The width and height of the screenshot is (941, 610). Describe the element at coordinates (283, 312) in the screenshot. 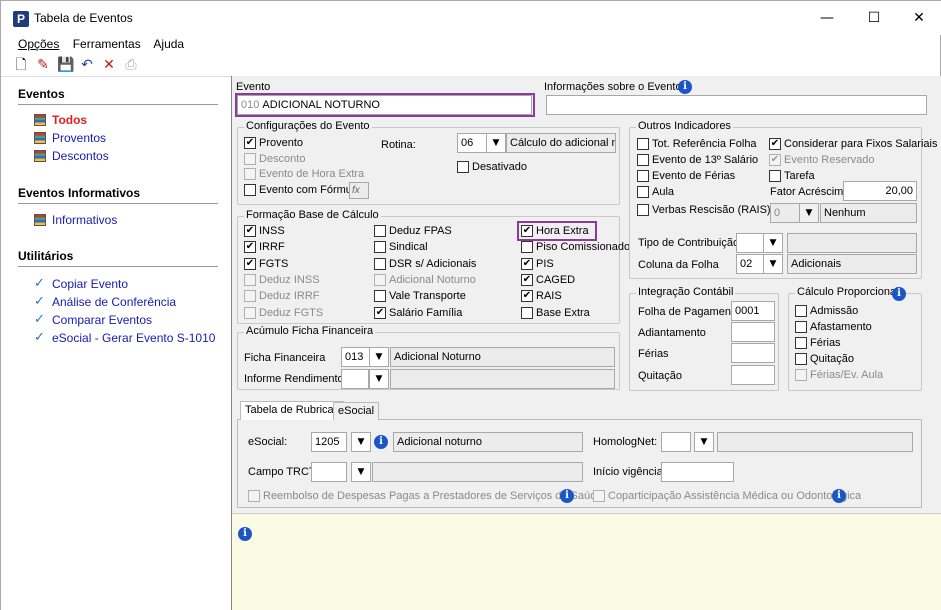

I see `base-checkbox: Deduz FGTS` at that location.